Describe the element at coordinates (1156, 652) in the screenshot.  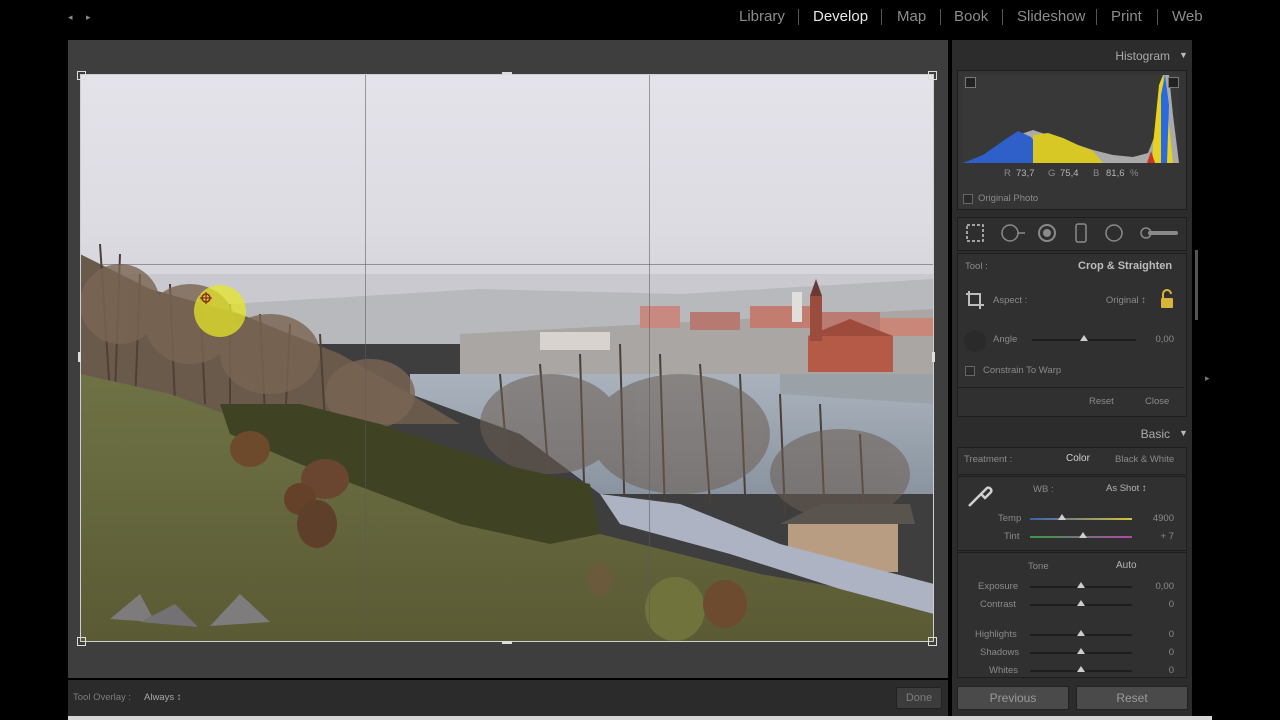
I see `shadows-value: 0` at that location.